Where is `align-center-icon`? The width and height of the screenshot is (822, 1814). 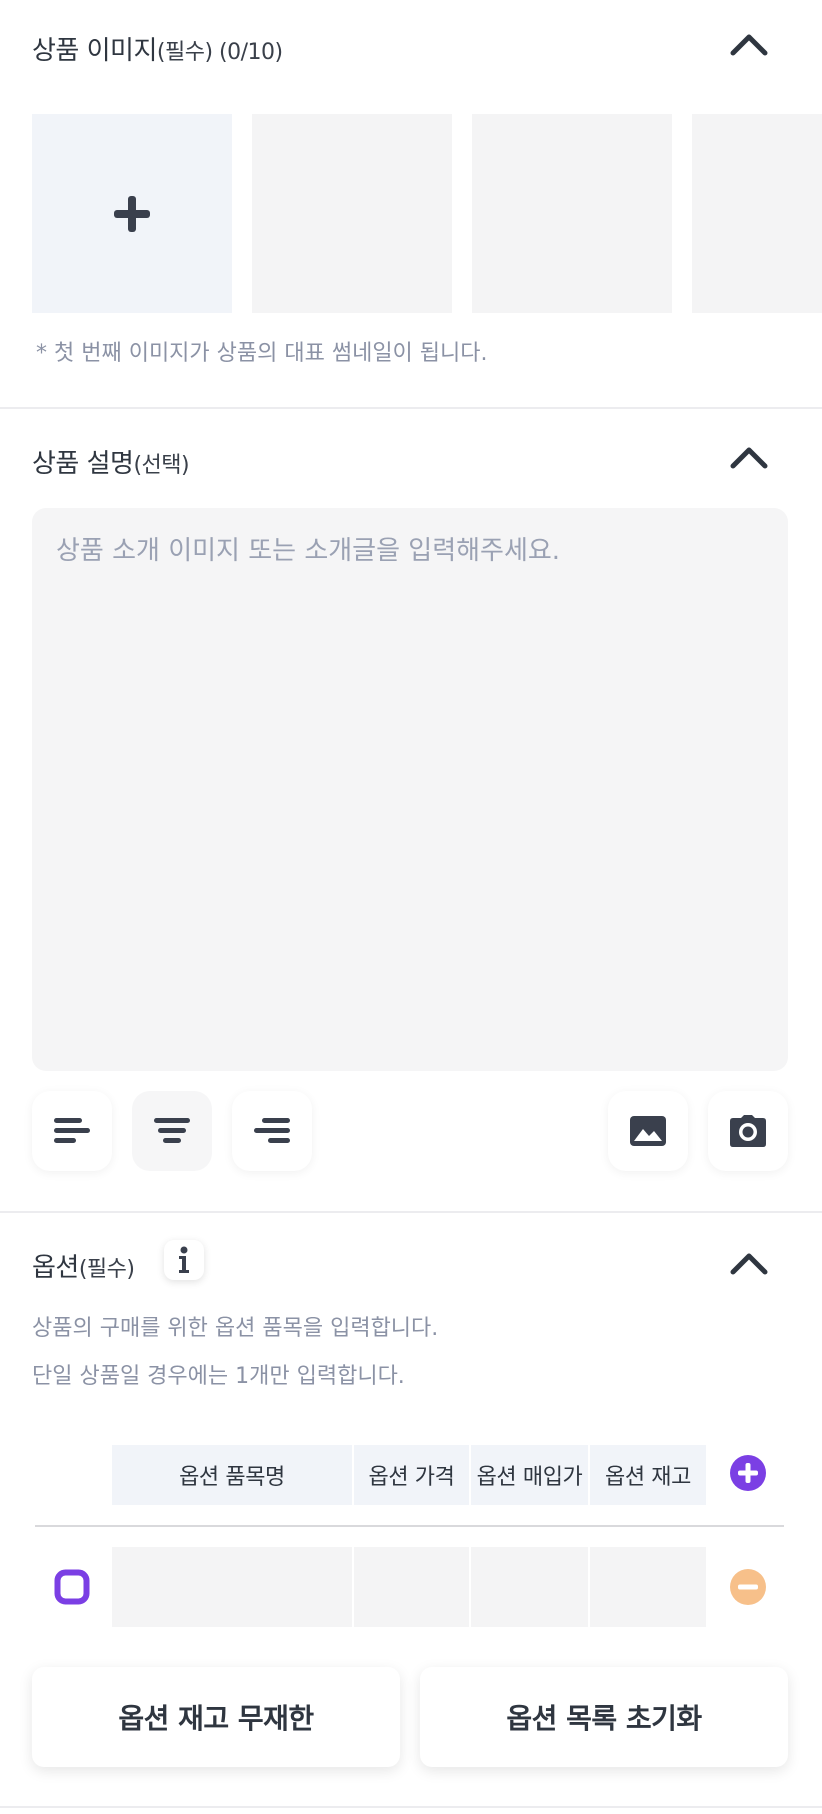
align-center-icon is located at coordinates (172, 1130).